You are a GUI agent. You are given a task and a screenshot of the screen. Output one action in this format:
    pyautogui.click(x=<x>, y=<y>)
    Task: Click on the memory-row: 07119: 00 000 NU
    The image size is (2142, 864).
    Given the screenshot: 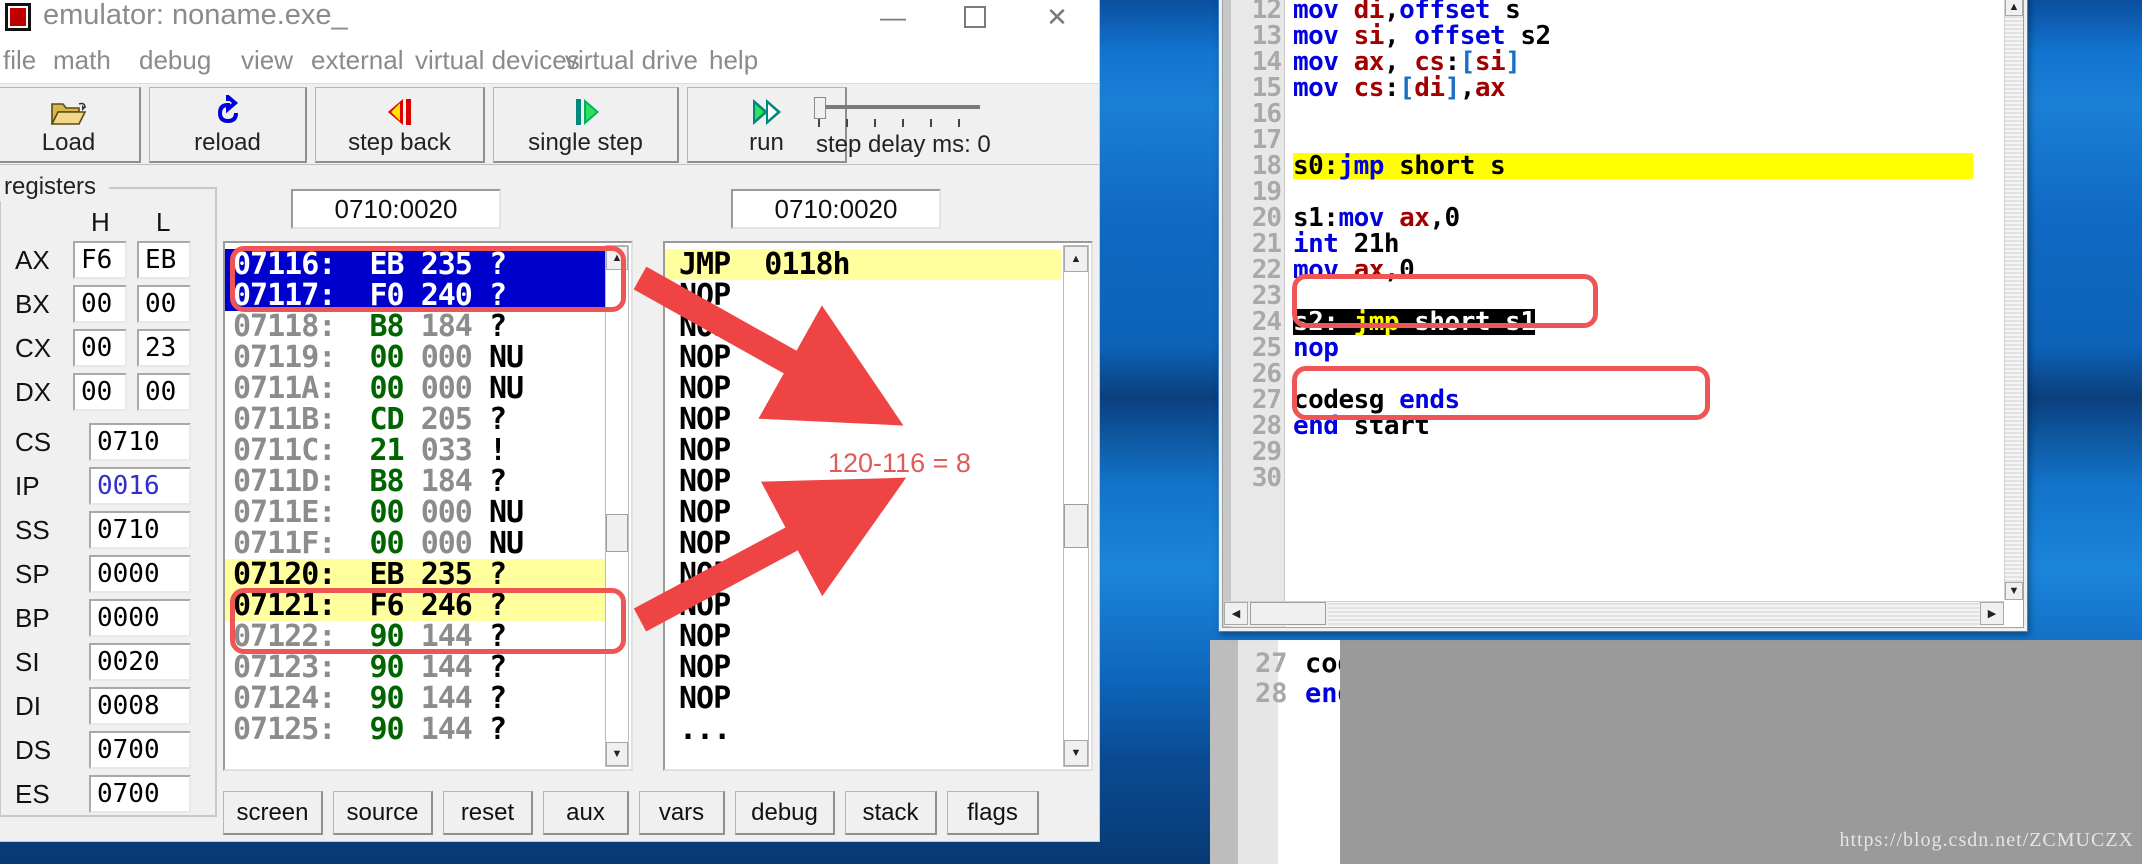 What is the action you would take?
    pyautogui.click(x=415, y=357)
    